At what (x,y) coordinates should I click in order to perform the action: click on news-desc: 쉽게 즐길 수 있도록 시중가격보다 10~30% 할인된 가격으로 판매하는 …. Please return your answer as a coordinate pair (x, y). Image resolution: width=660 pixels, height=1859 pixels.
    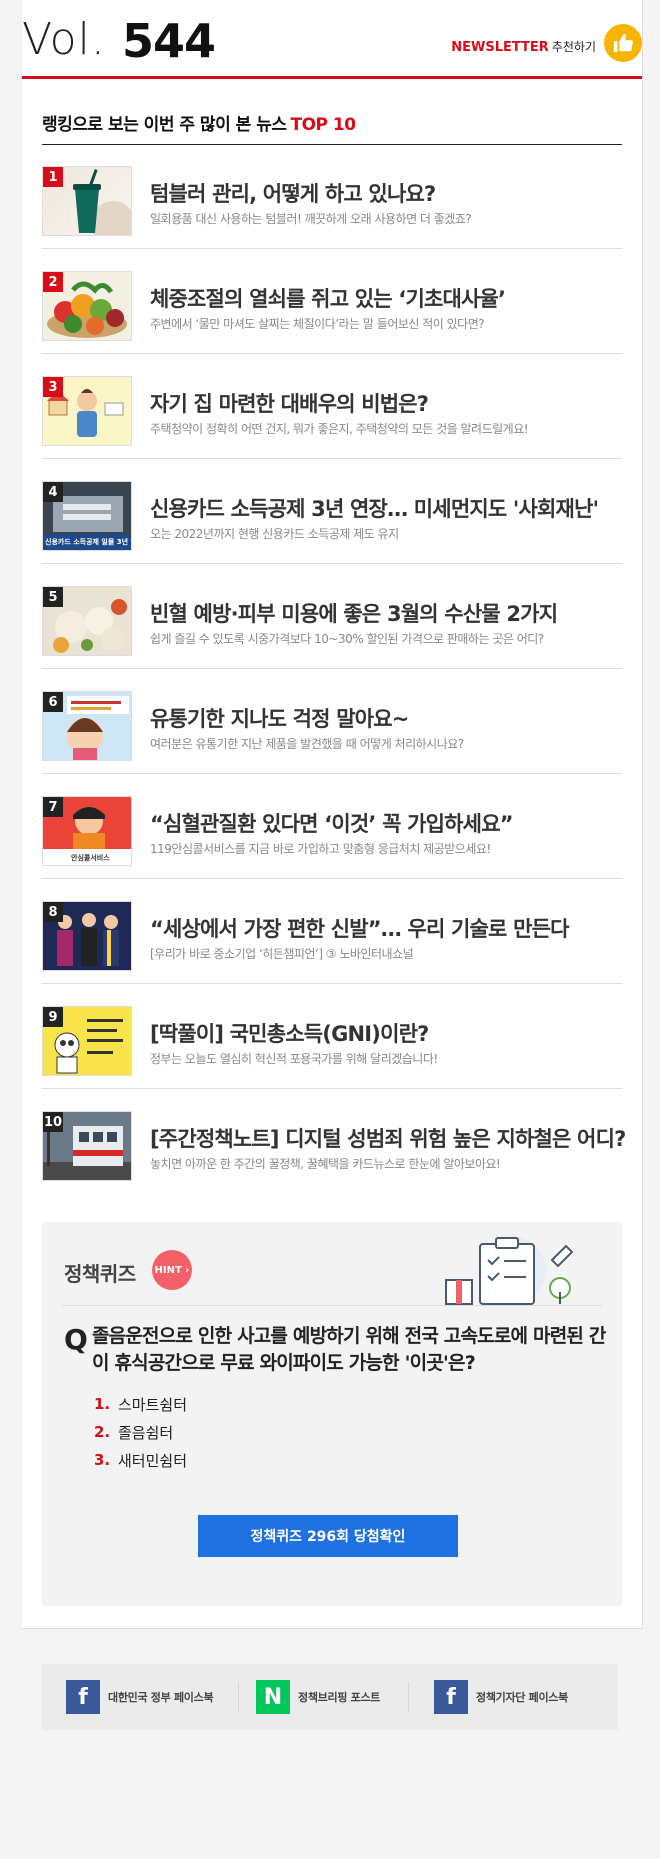
    Looking at the image, I should click on (347, 639).